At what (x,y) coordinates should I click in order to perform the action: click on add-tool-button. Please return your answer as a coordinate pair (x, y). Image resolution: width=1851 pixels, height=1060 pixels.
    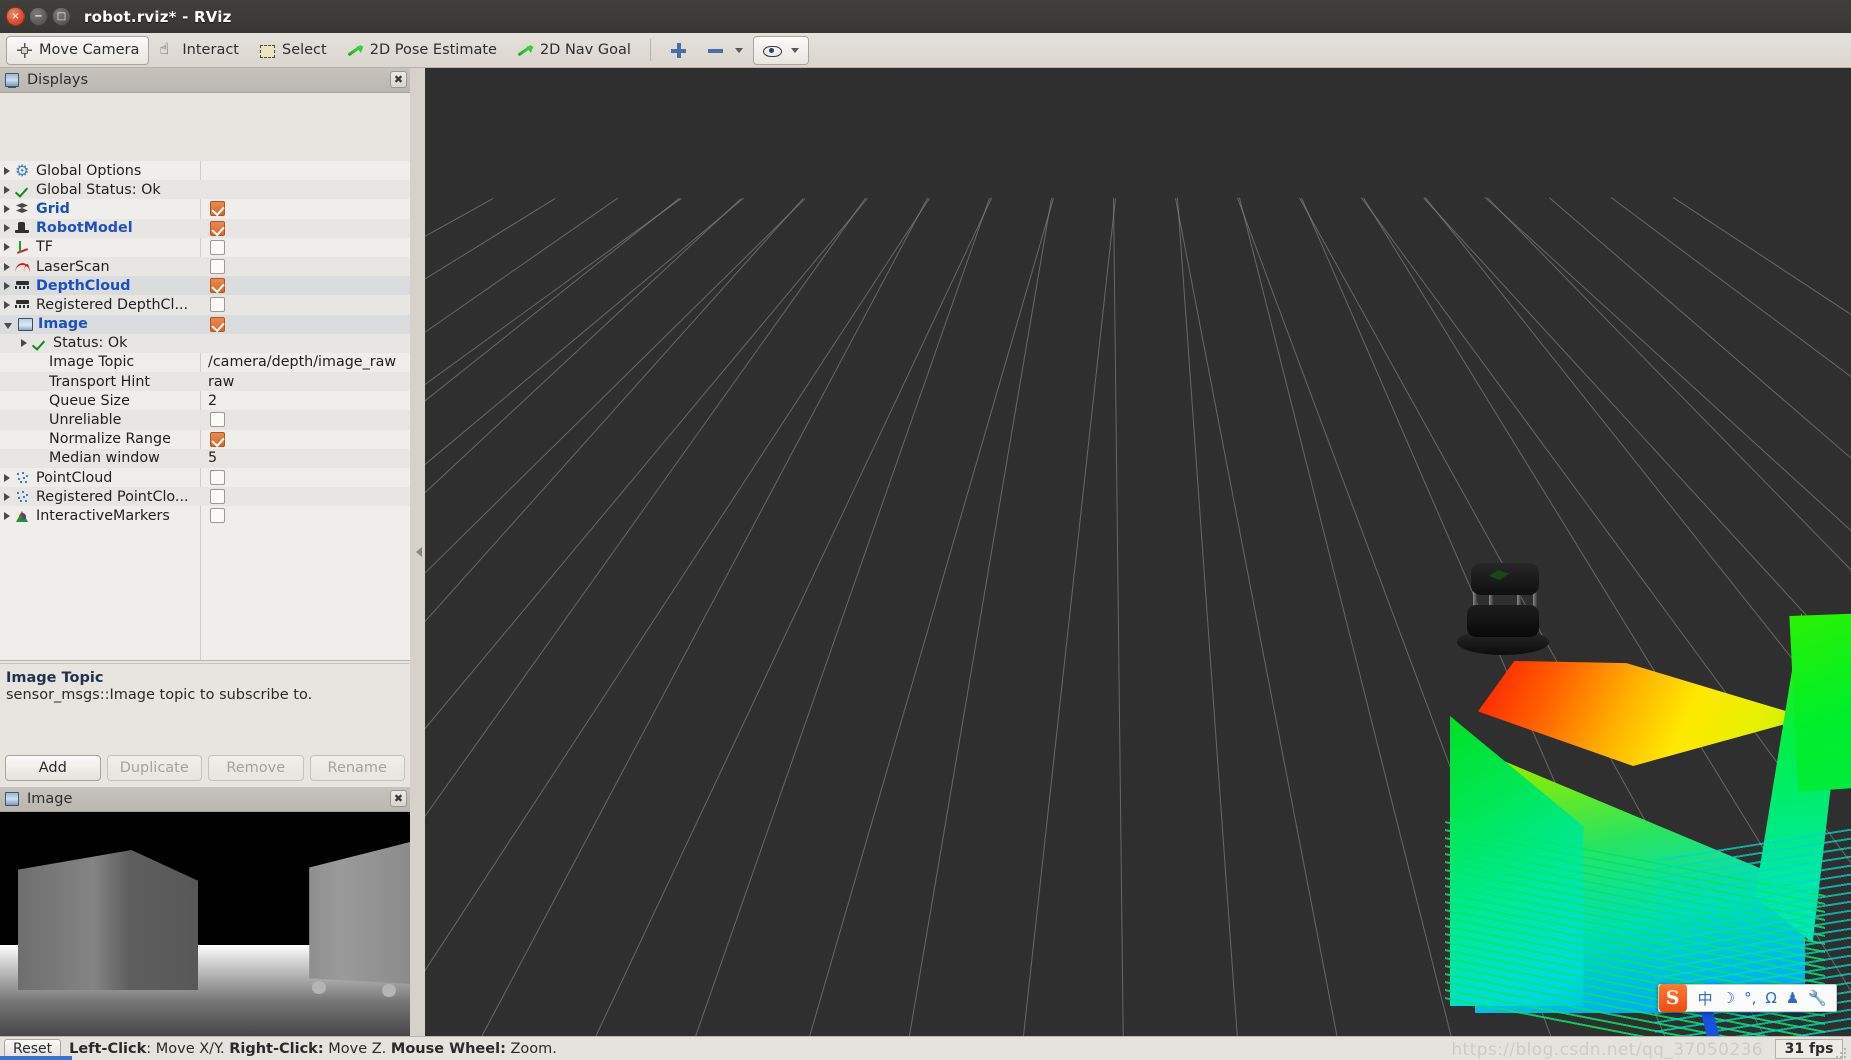
    Looking at the image, I should click on (678, 50).